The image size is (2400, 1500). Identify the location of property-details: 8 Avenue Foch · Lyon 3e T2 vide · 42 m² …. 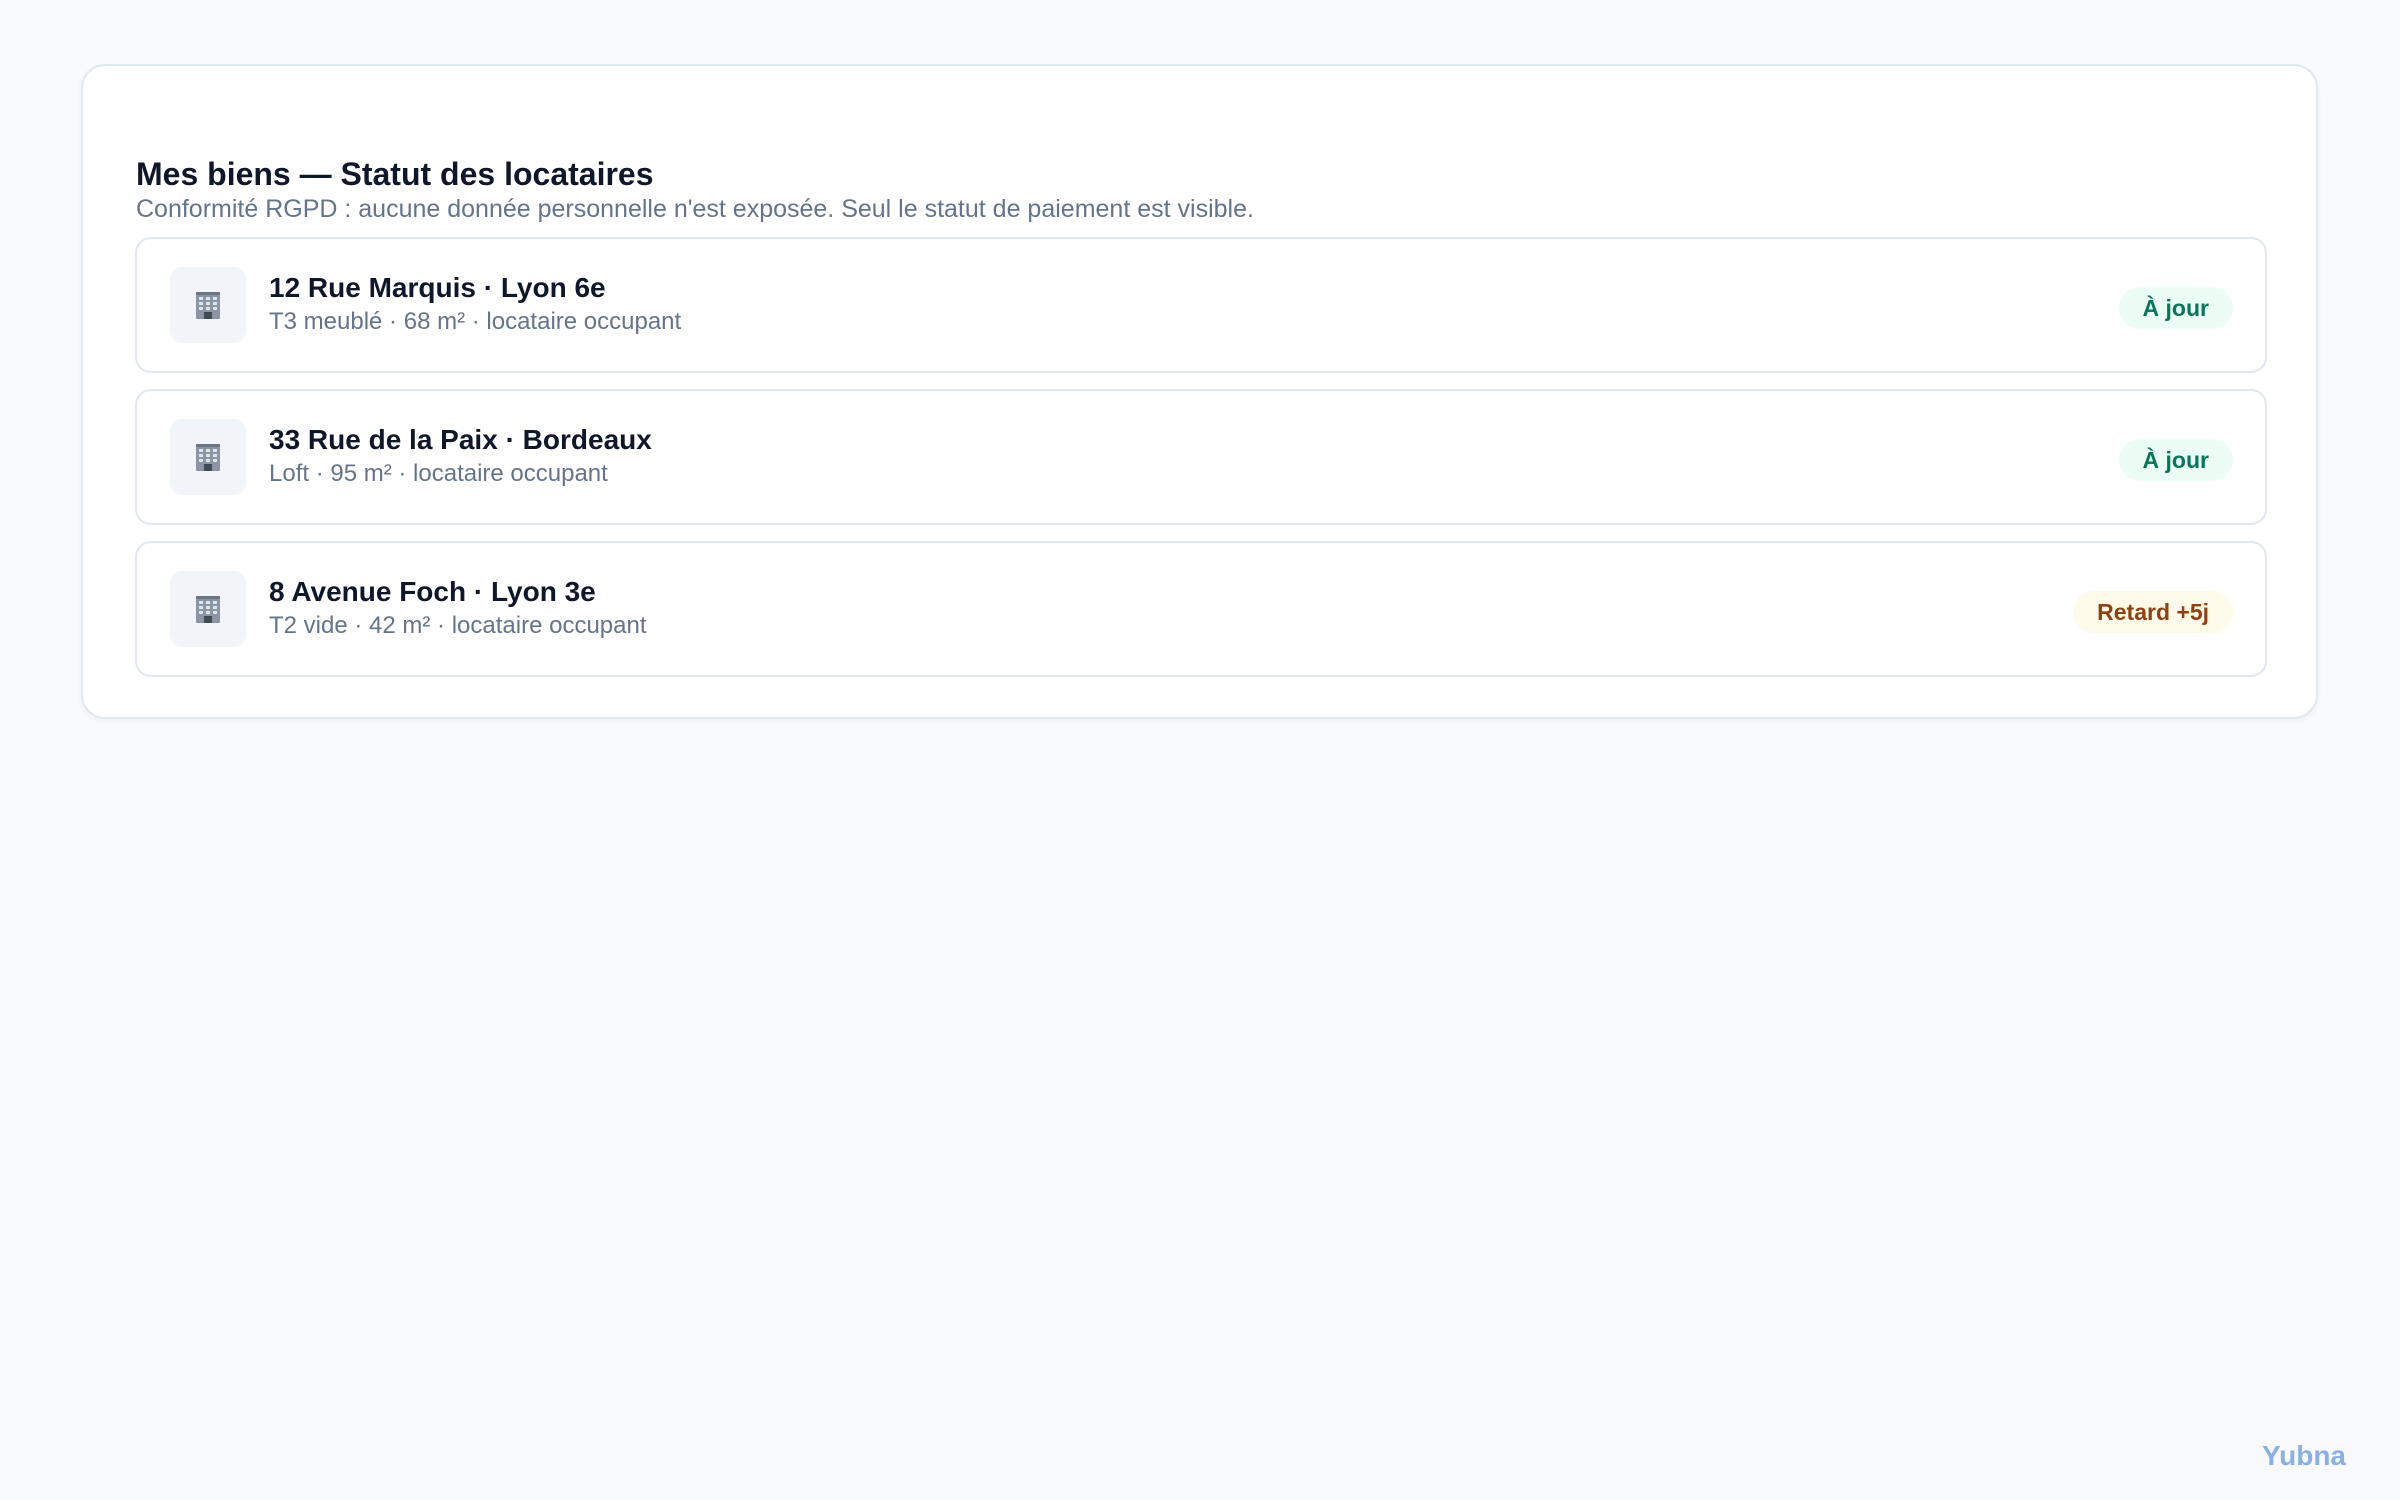
(458, 608).